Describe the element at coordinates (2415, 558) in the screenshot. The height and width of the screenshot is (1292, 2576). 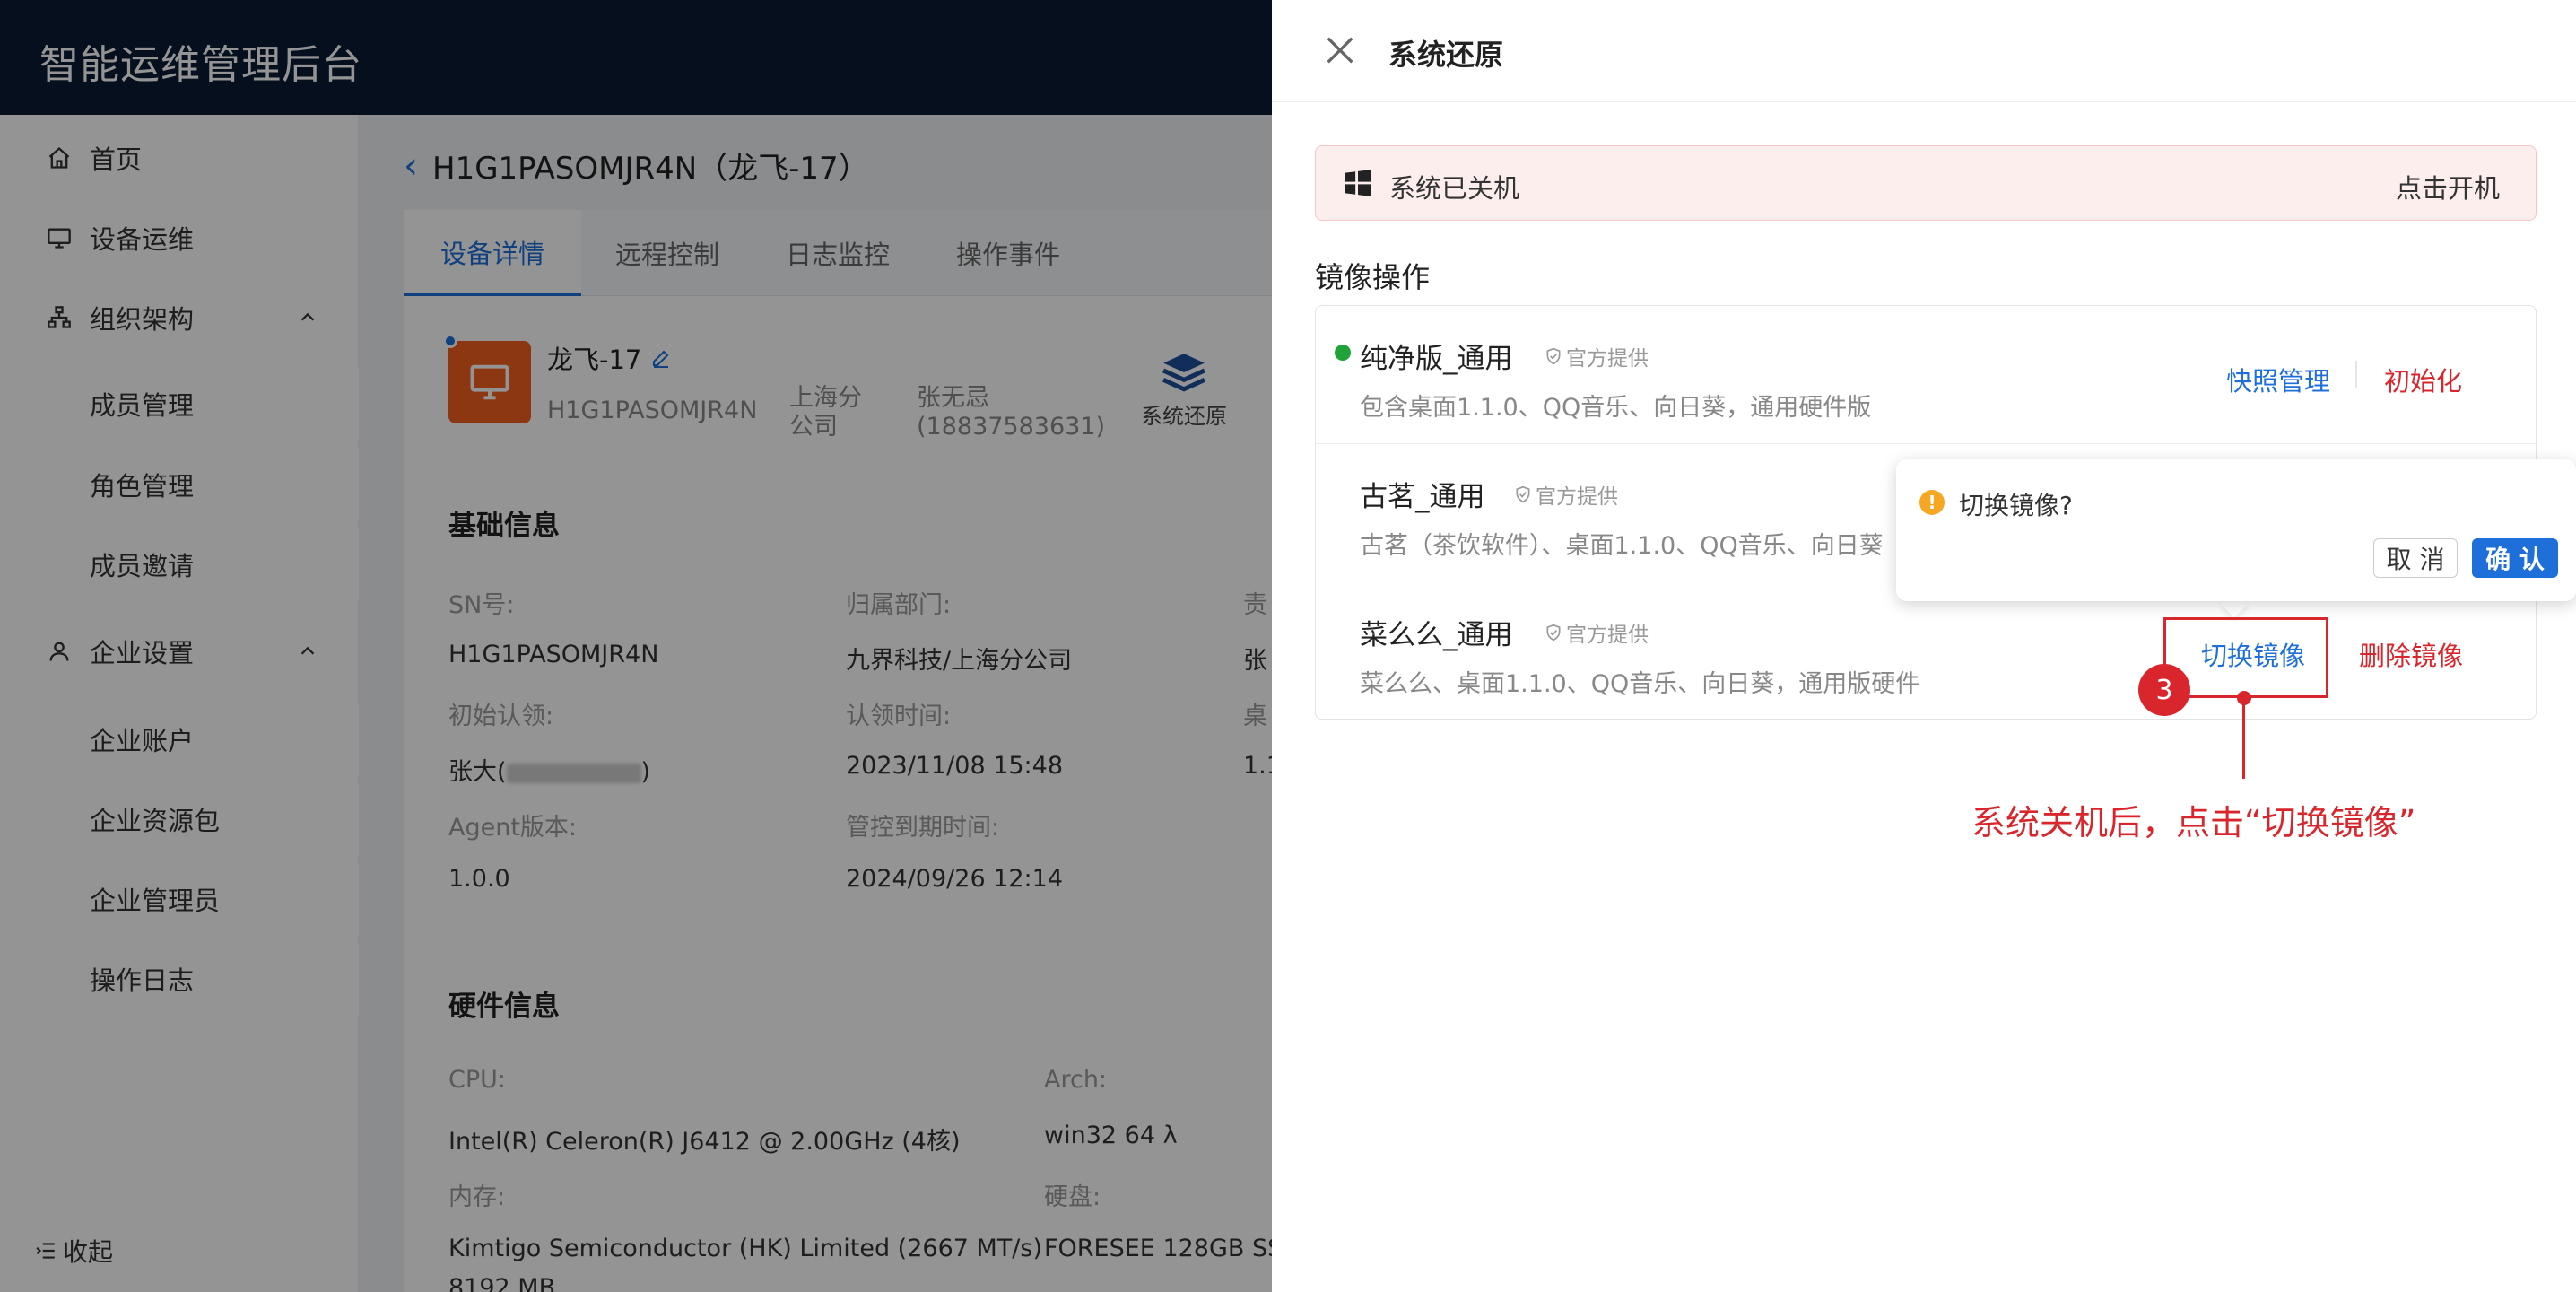
I see `cancel-button: 取 消` at that location.